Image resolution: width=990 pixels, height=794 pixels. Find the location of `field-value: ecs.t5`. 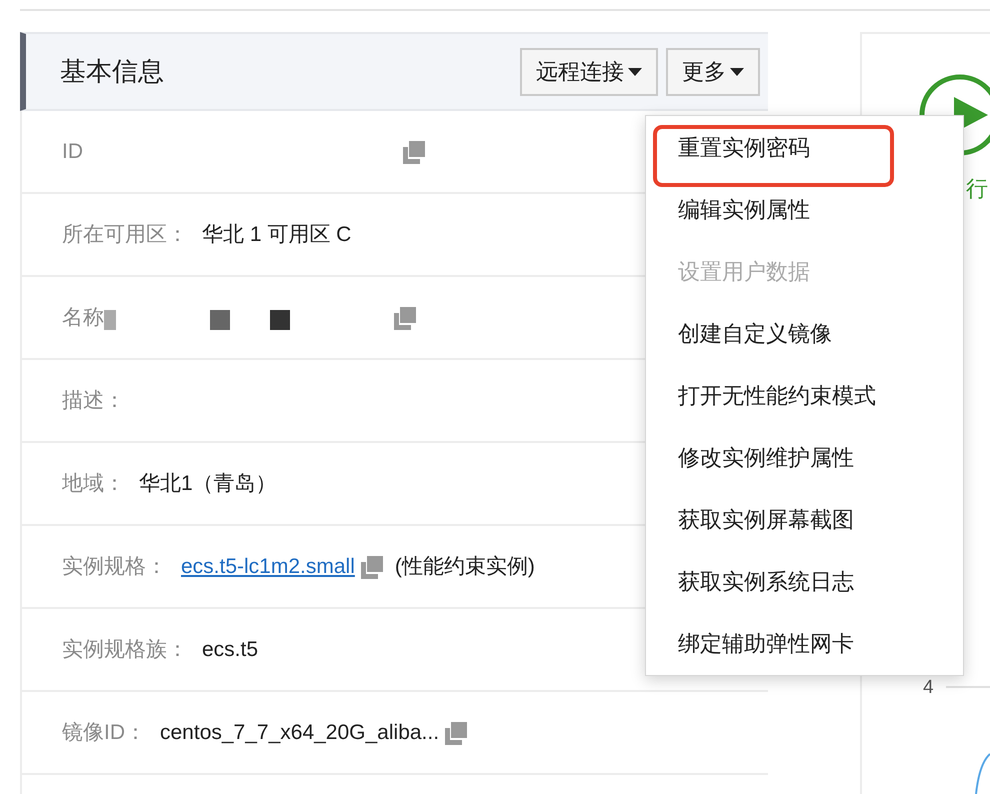

field-value: ecs.t5 is located at coordinates (230, 649).